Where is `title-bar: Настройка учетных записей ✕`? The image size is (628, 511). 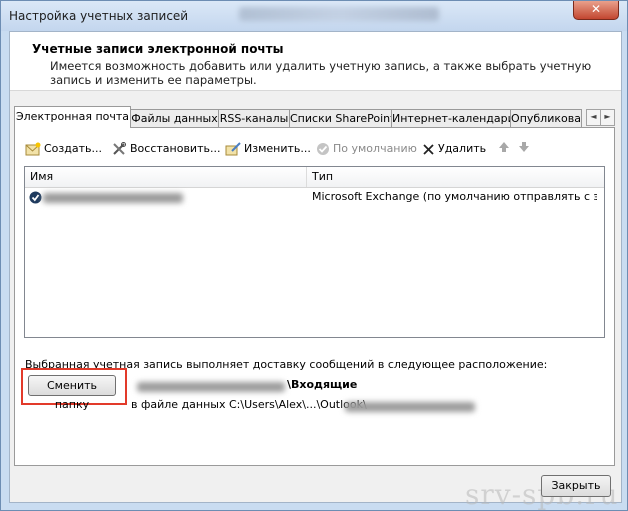
title-bar: Настройка учетных записей ✕ is located at coordinates (314, 16).